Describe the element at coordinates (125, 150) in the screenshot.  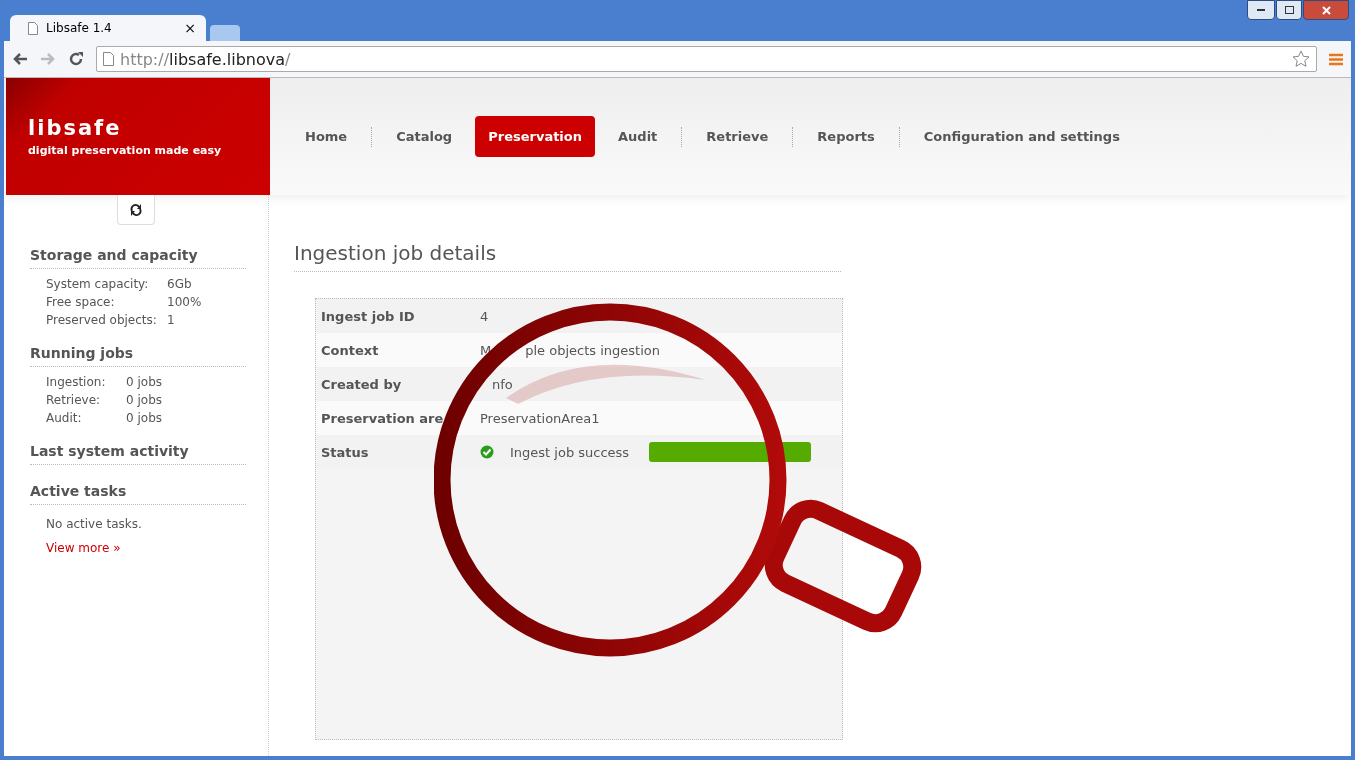
I see `tagline: digital preservation made easy` at that location.